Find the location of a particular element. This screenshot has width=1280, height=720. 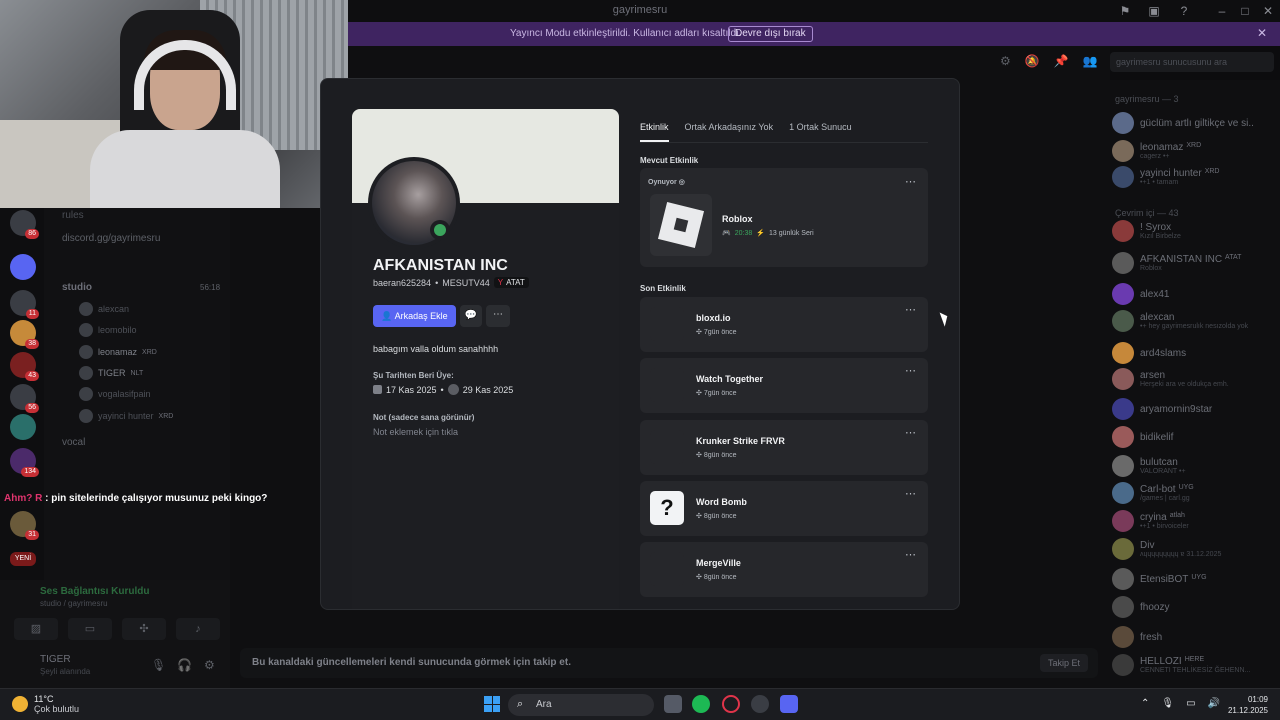

recent-activity-card: ? Word Bomb ✣ 8gün önce ⋯ is located at coordinates (784, 508).